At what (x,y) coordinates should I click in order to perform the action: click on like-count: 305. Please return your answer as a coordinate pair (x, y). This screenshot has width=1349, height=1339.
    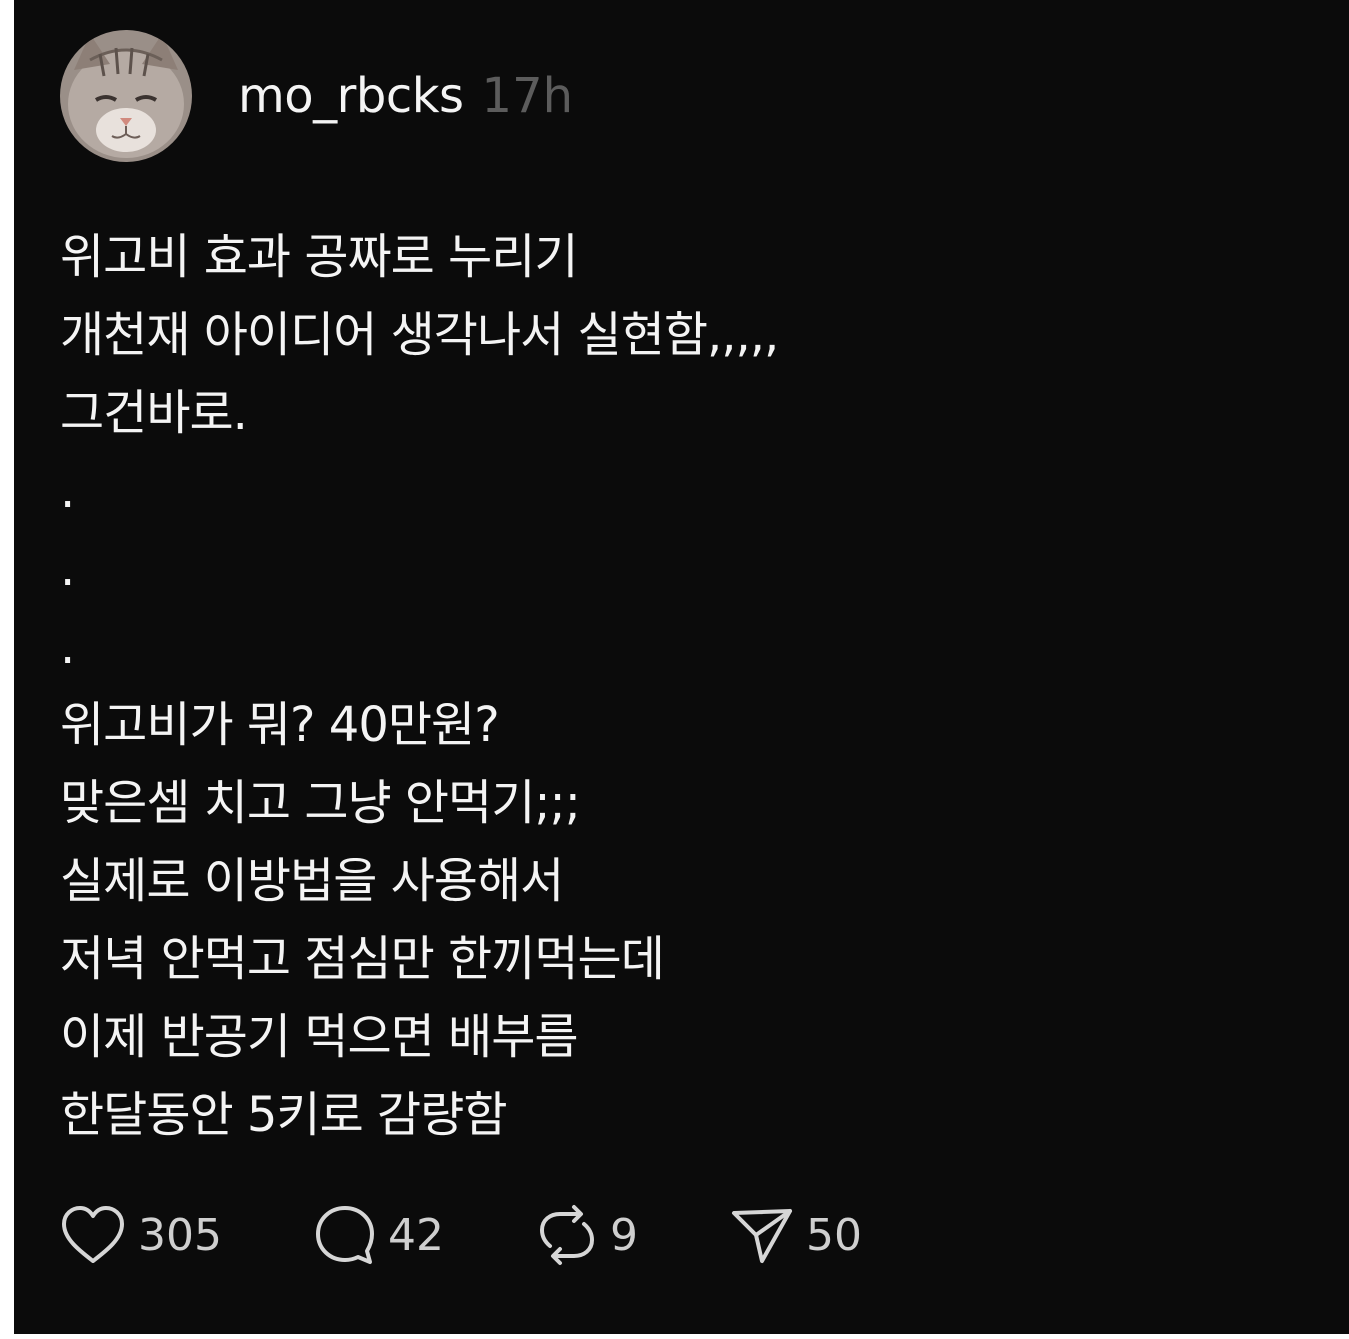
    Looking at the image, I should click on (180, 1235).